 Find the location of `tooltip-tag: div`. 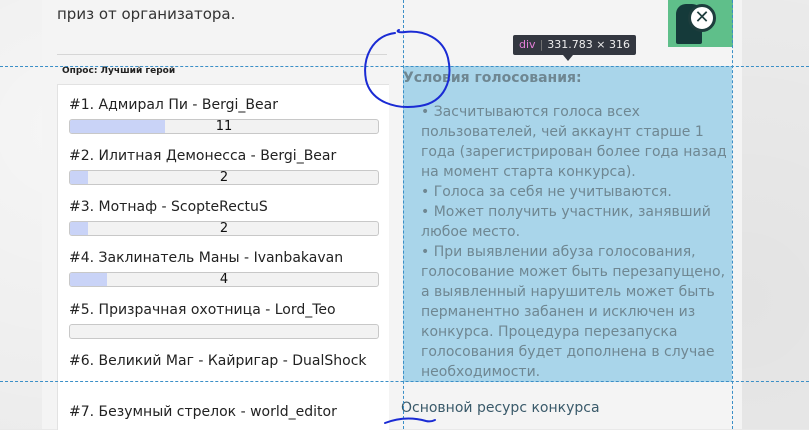

tooltip-tag: div is located at coordinates (527, 44).